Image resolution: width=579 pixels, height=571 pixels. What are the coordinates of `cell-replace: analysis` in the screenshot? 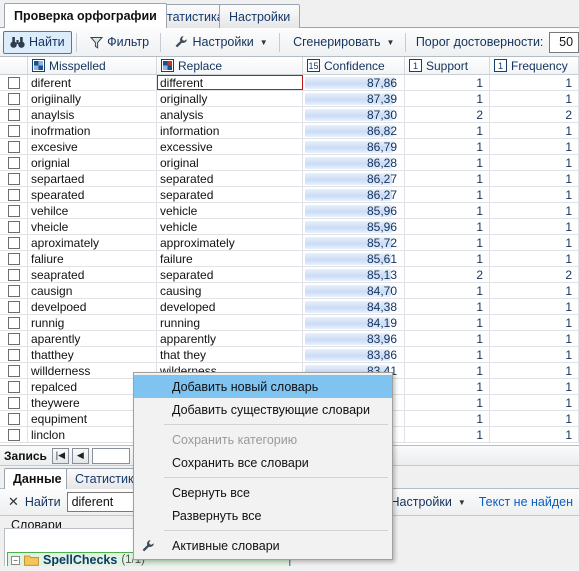 It's located at (230, 114).